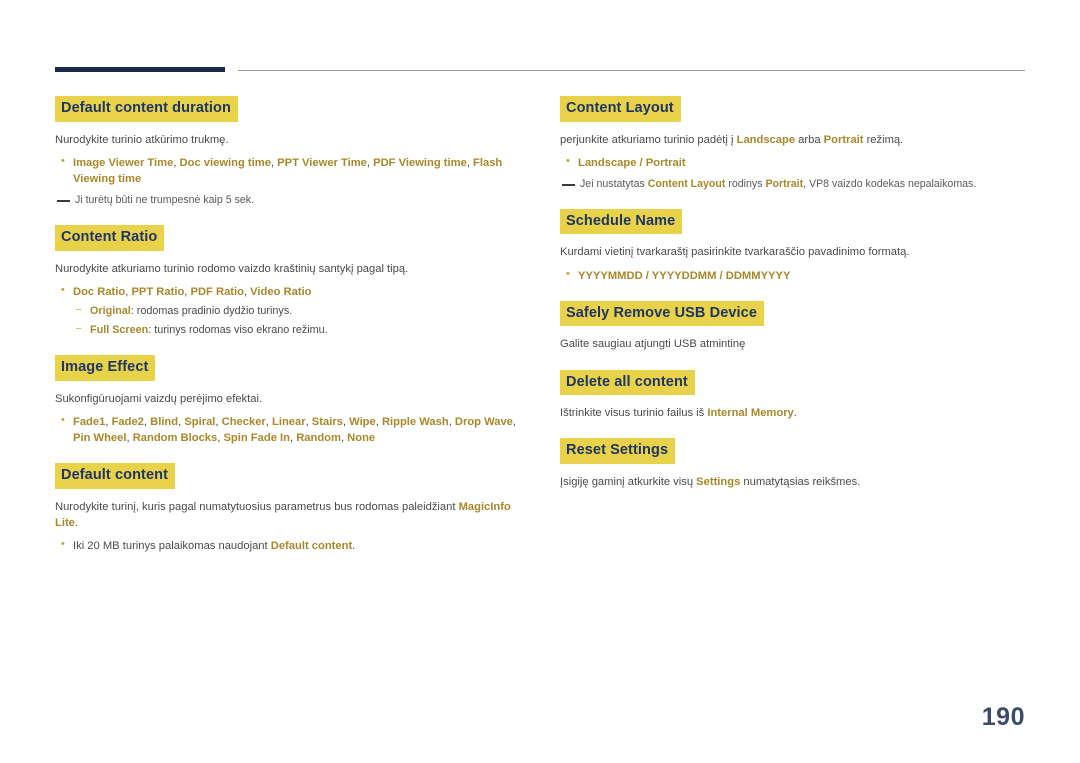 This screenshot has height=763, width=1080. I want to click on highlight-term: None, so click(361, 438).